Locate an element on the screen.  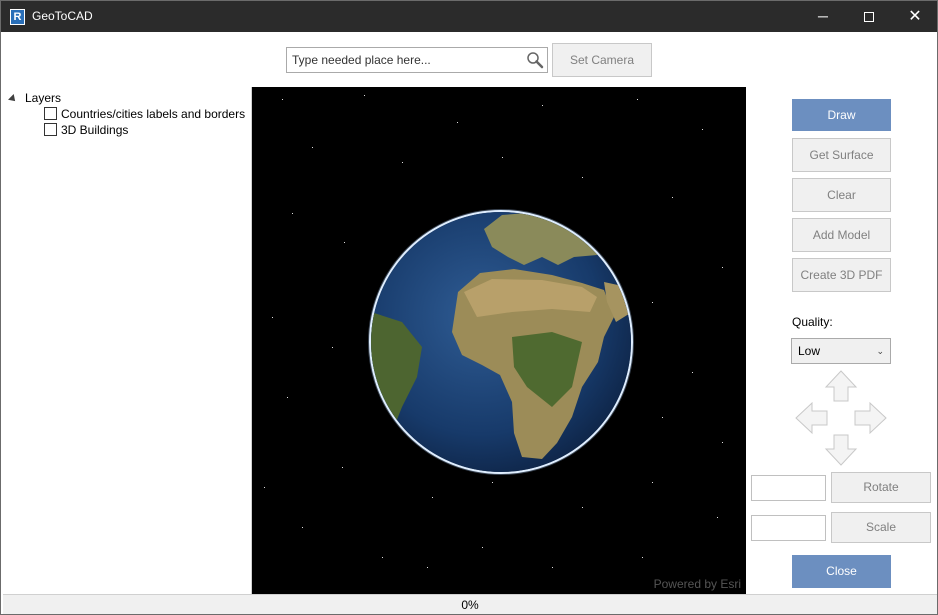
place-search-box is located at coordinates (417, 60).